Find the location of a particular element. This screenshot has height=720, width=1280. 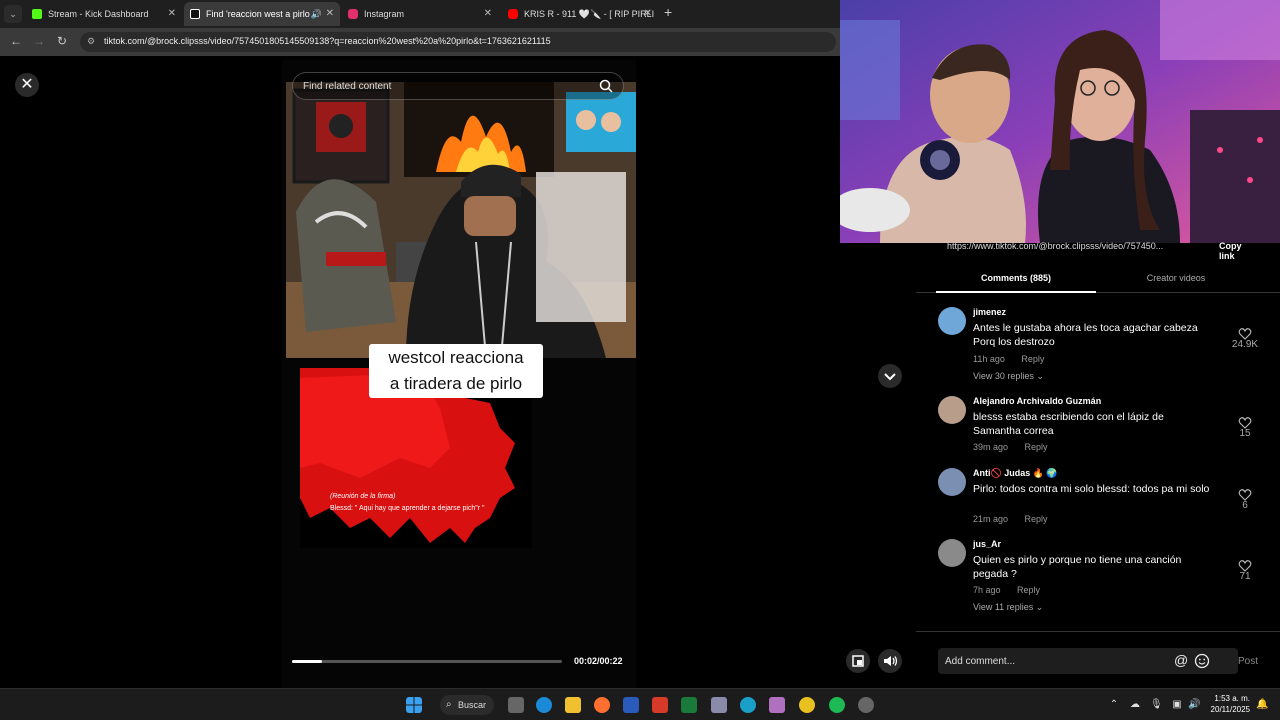

comment-meta: 11h ago Reply is located at coordinates (1008, 359).